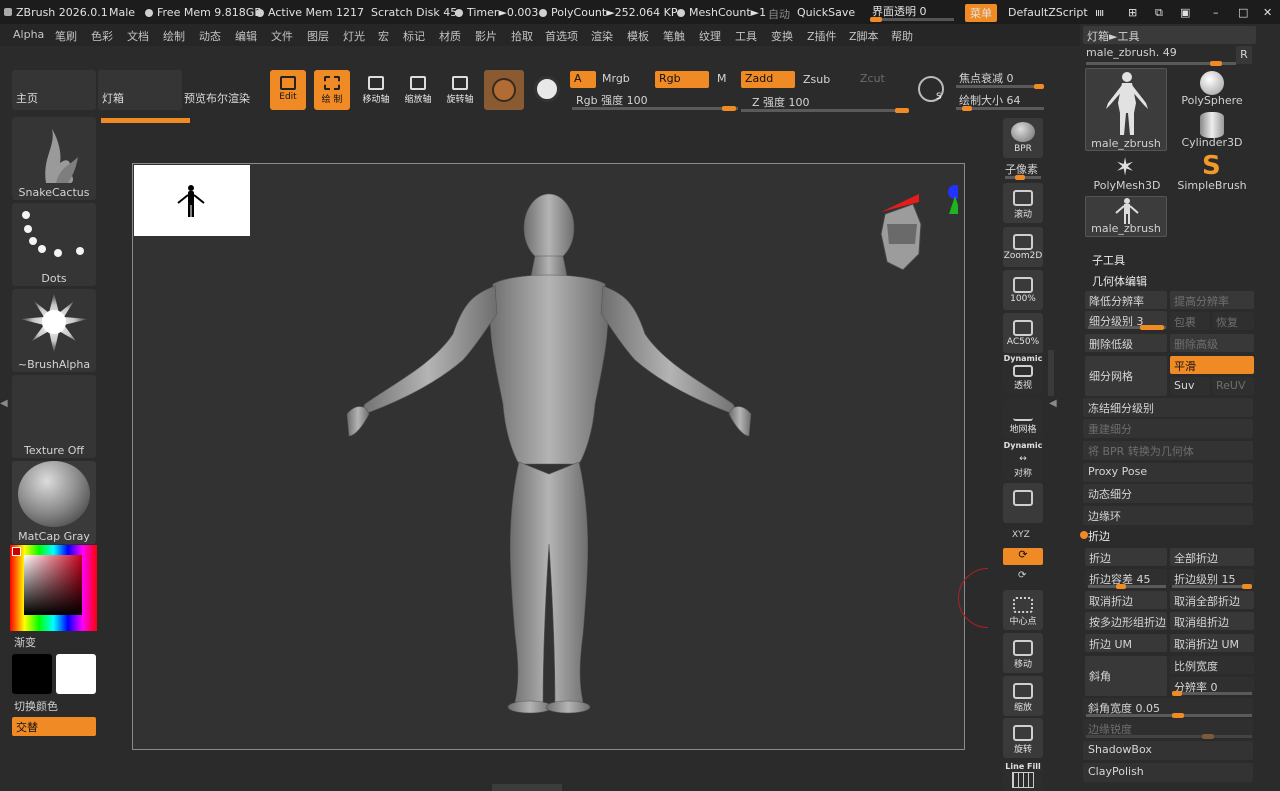 This screenshot has height=791, width=1280. What do you see at coordinates (414, 36) in the screenshot?
I see `menu-item: 标记` at bounding box center [414, 36].